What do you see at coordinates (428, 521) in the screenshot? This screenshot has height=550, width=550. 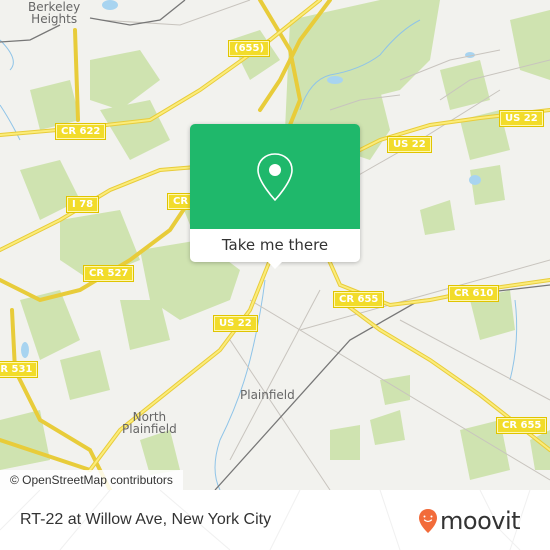 I see `moovit-pin-icon` at bounding box center [428, 521].